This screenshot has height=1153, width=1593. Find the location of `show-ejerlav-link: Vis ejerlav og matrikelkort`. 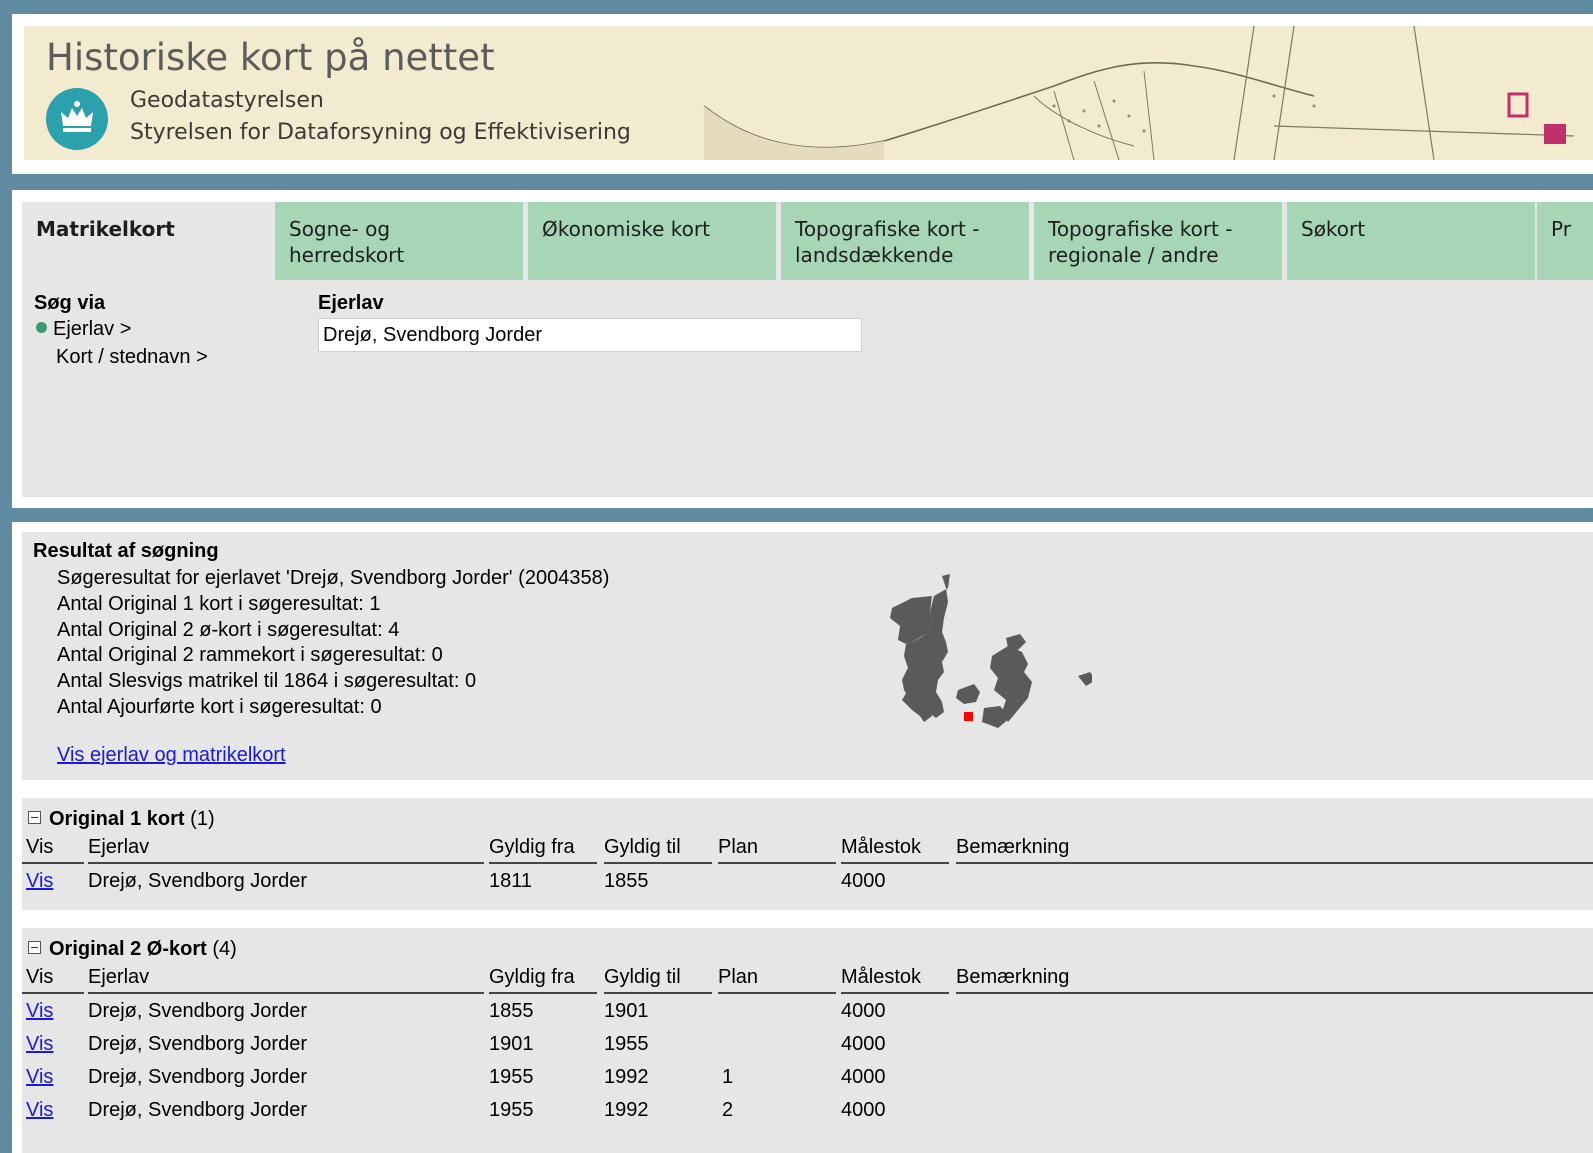

show-ejerlav-link: Vis ejerlav og matrikelkort is located at coordinates (171, 755).